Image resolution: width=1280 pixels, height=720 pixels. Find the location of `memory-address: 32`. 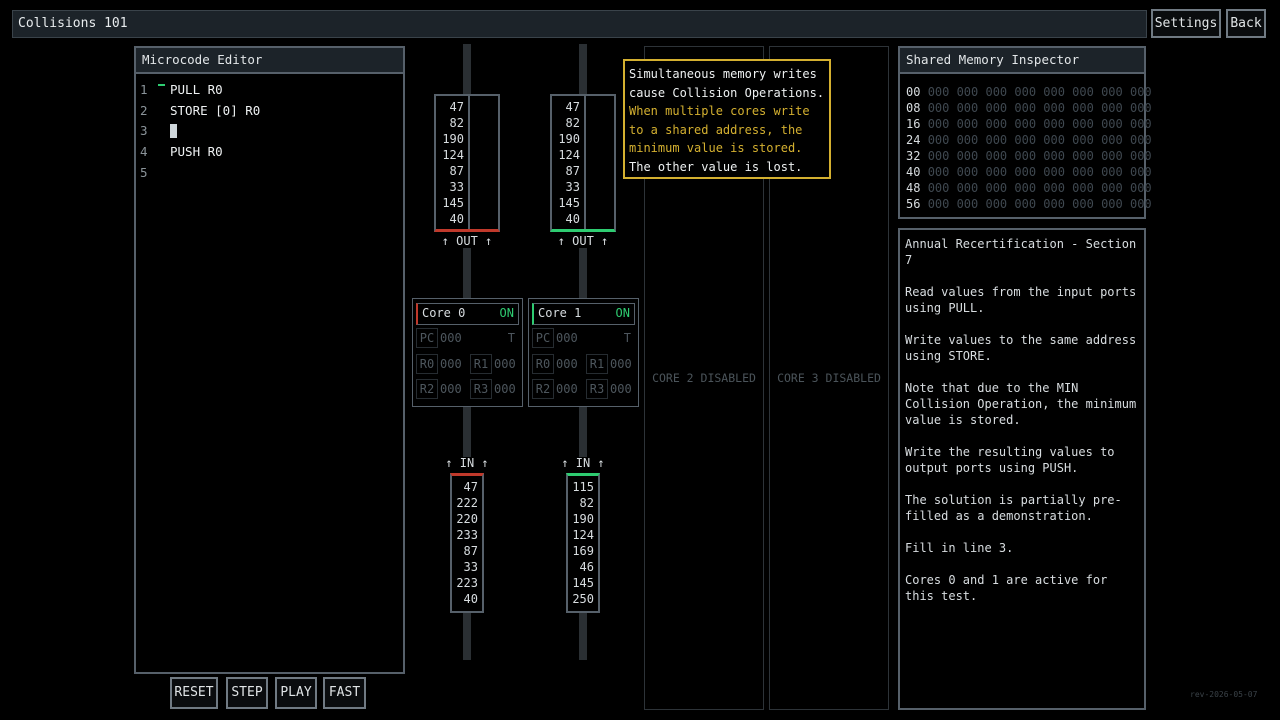

memory-address: 32 is located at coordinates (913, 156).